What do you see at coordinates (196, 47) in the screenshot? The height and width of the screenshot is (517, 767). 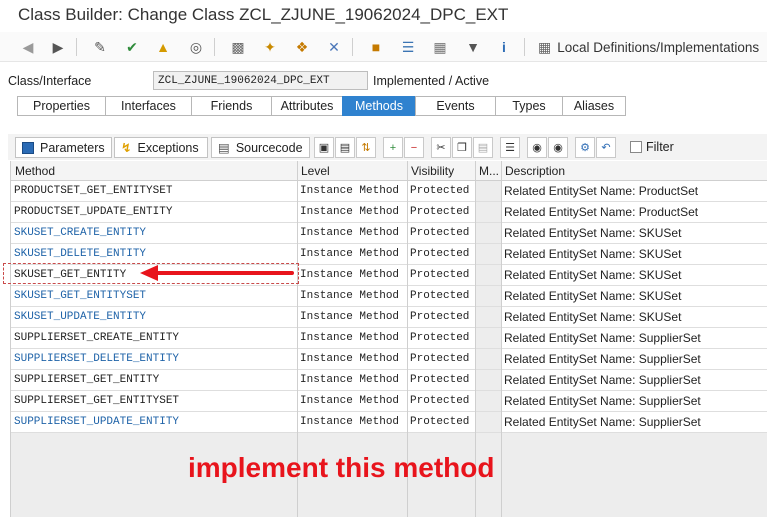 I see `where-used-icon: ◎` at bounding box center [196, 47].